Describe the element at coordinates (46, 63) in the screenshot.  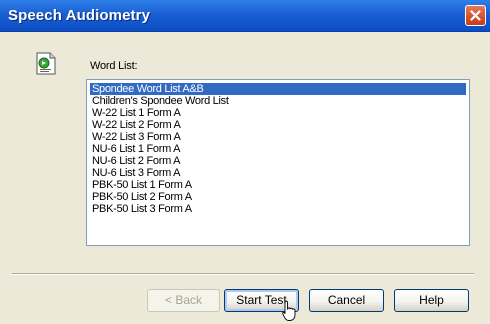
I see `speech-doc-icon` at that location.